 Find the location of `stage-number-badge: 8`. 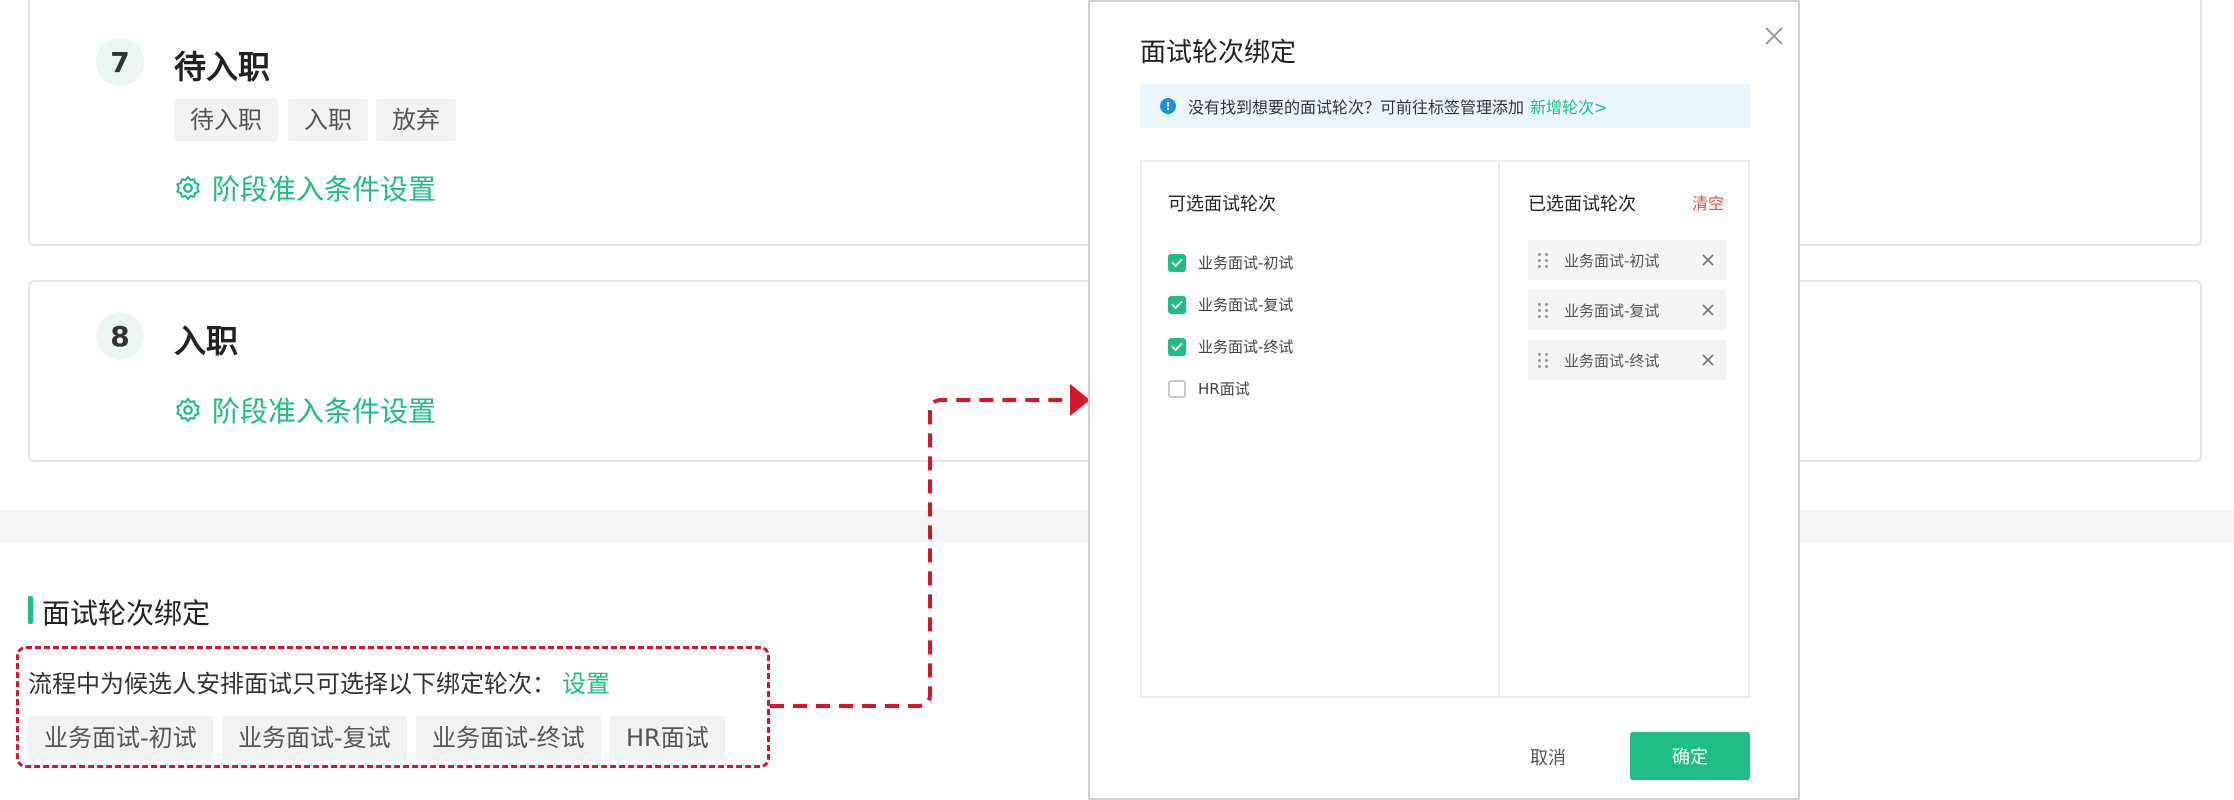

stage-number-badge: 8 is located at coordinates (120, 336).